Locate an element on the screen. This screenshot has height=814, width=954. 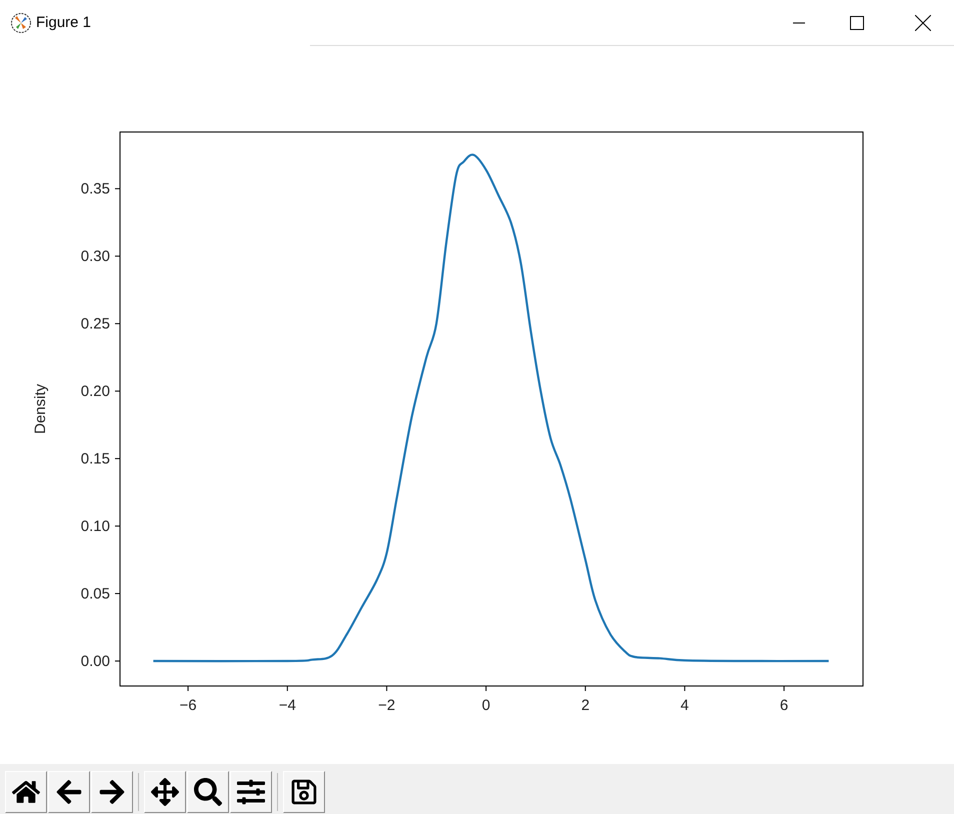
x-tick-label: −6 is located at coordinates (188, 705).